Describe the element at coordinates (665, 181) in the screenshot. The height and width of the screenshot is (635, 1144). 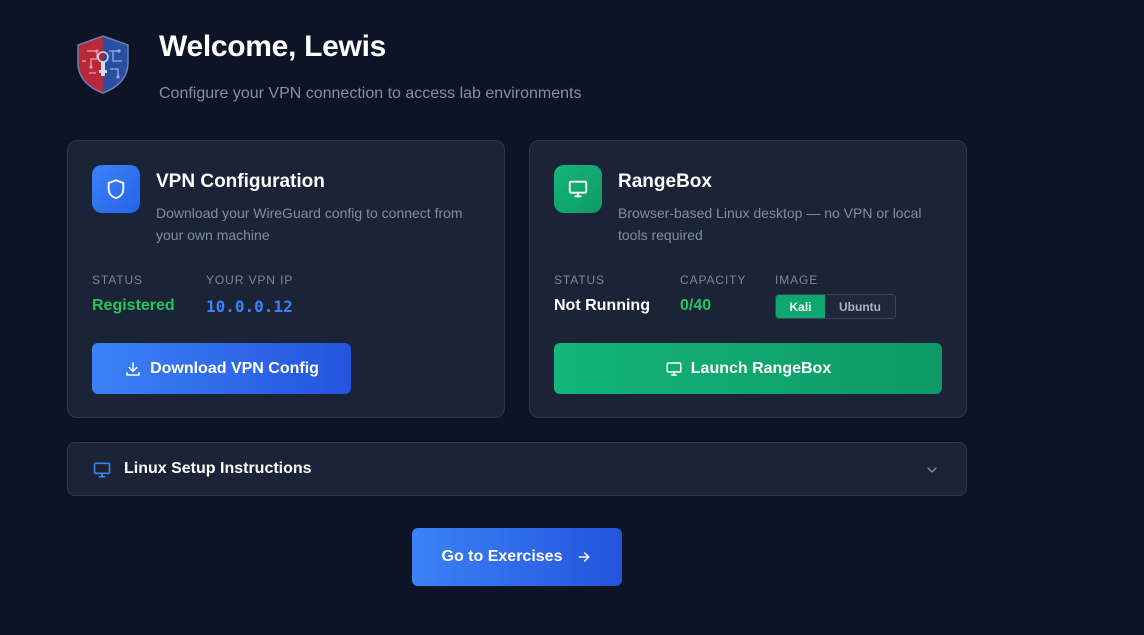
I see `rangebox-card-title: RangeBox` at that location.